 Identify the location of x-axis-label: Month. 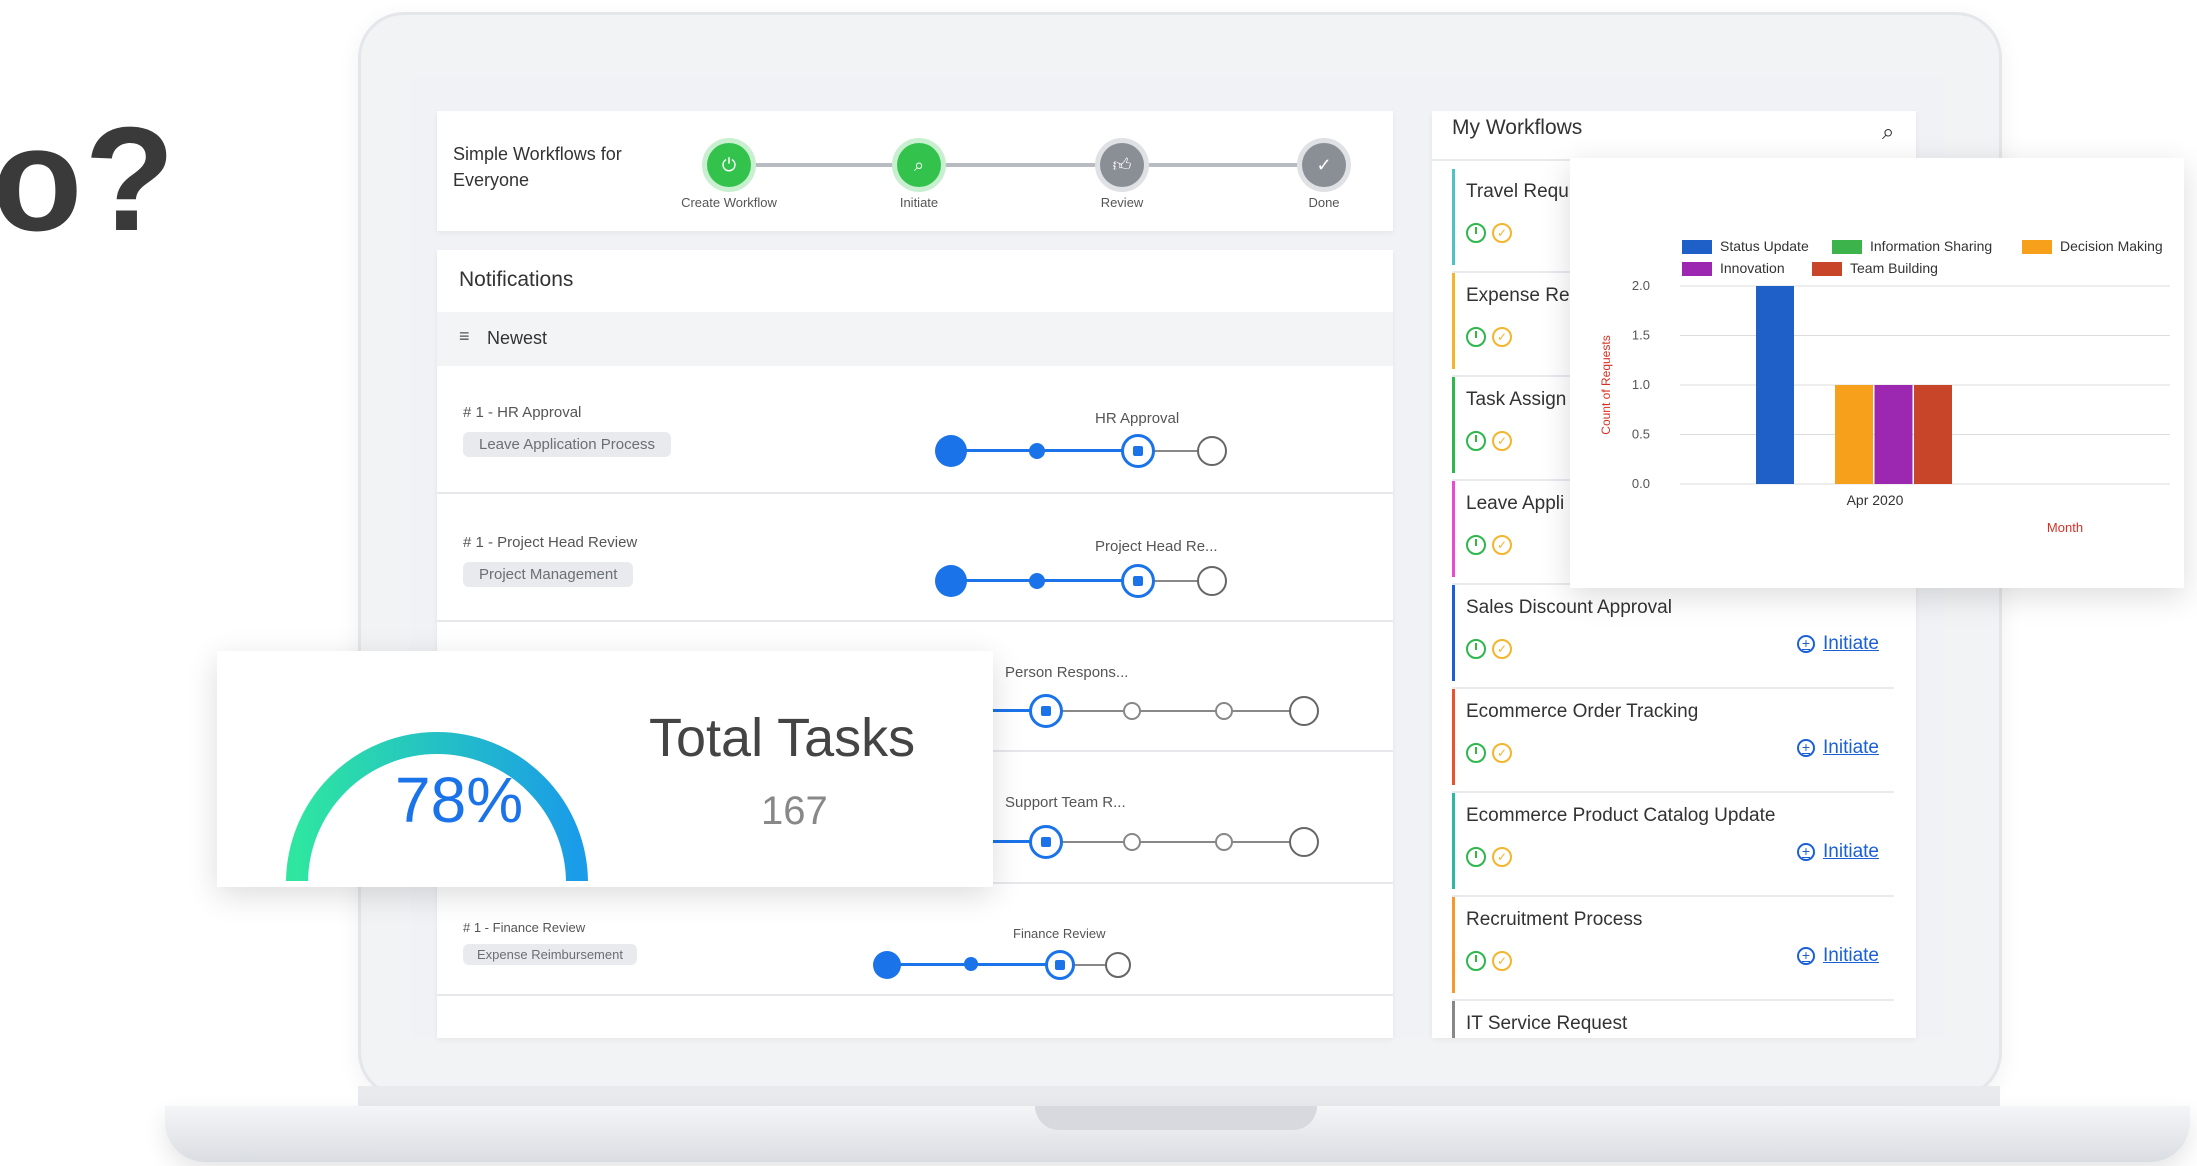
(2065, 527).